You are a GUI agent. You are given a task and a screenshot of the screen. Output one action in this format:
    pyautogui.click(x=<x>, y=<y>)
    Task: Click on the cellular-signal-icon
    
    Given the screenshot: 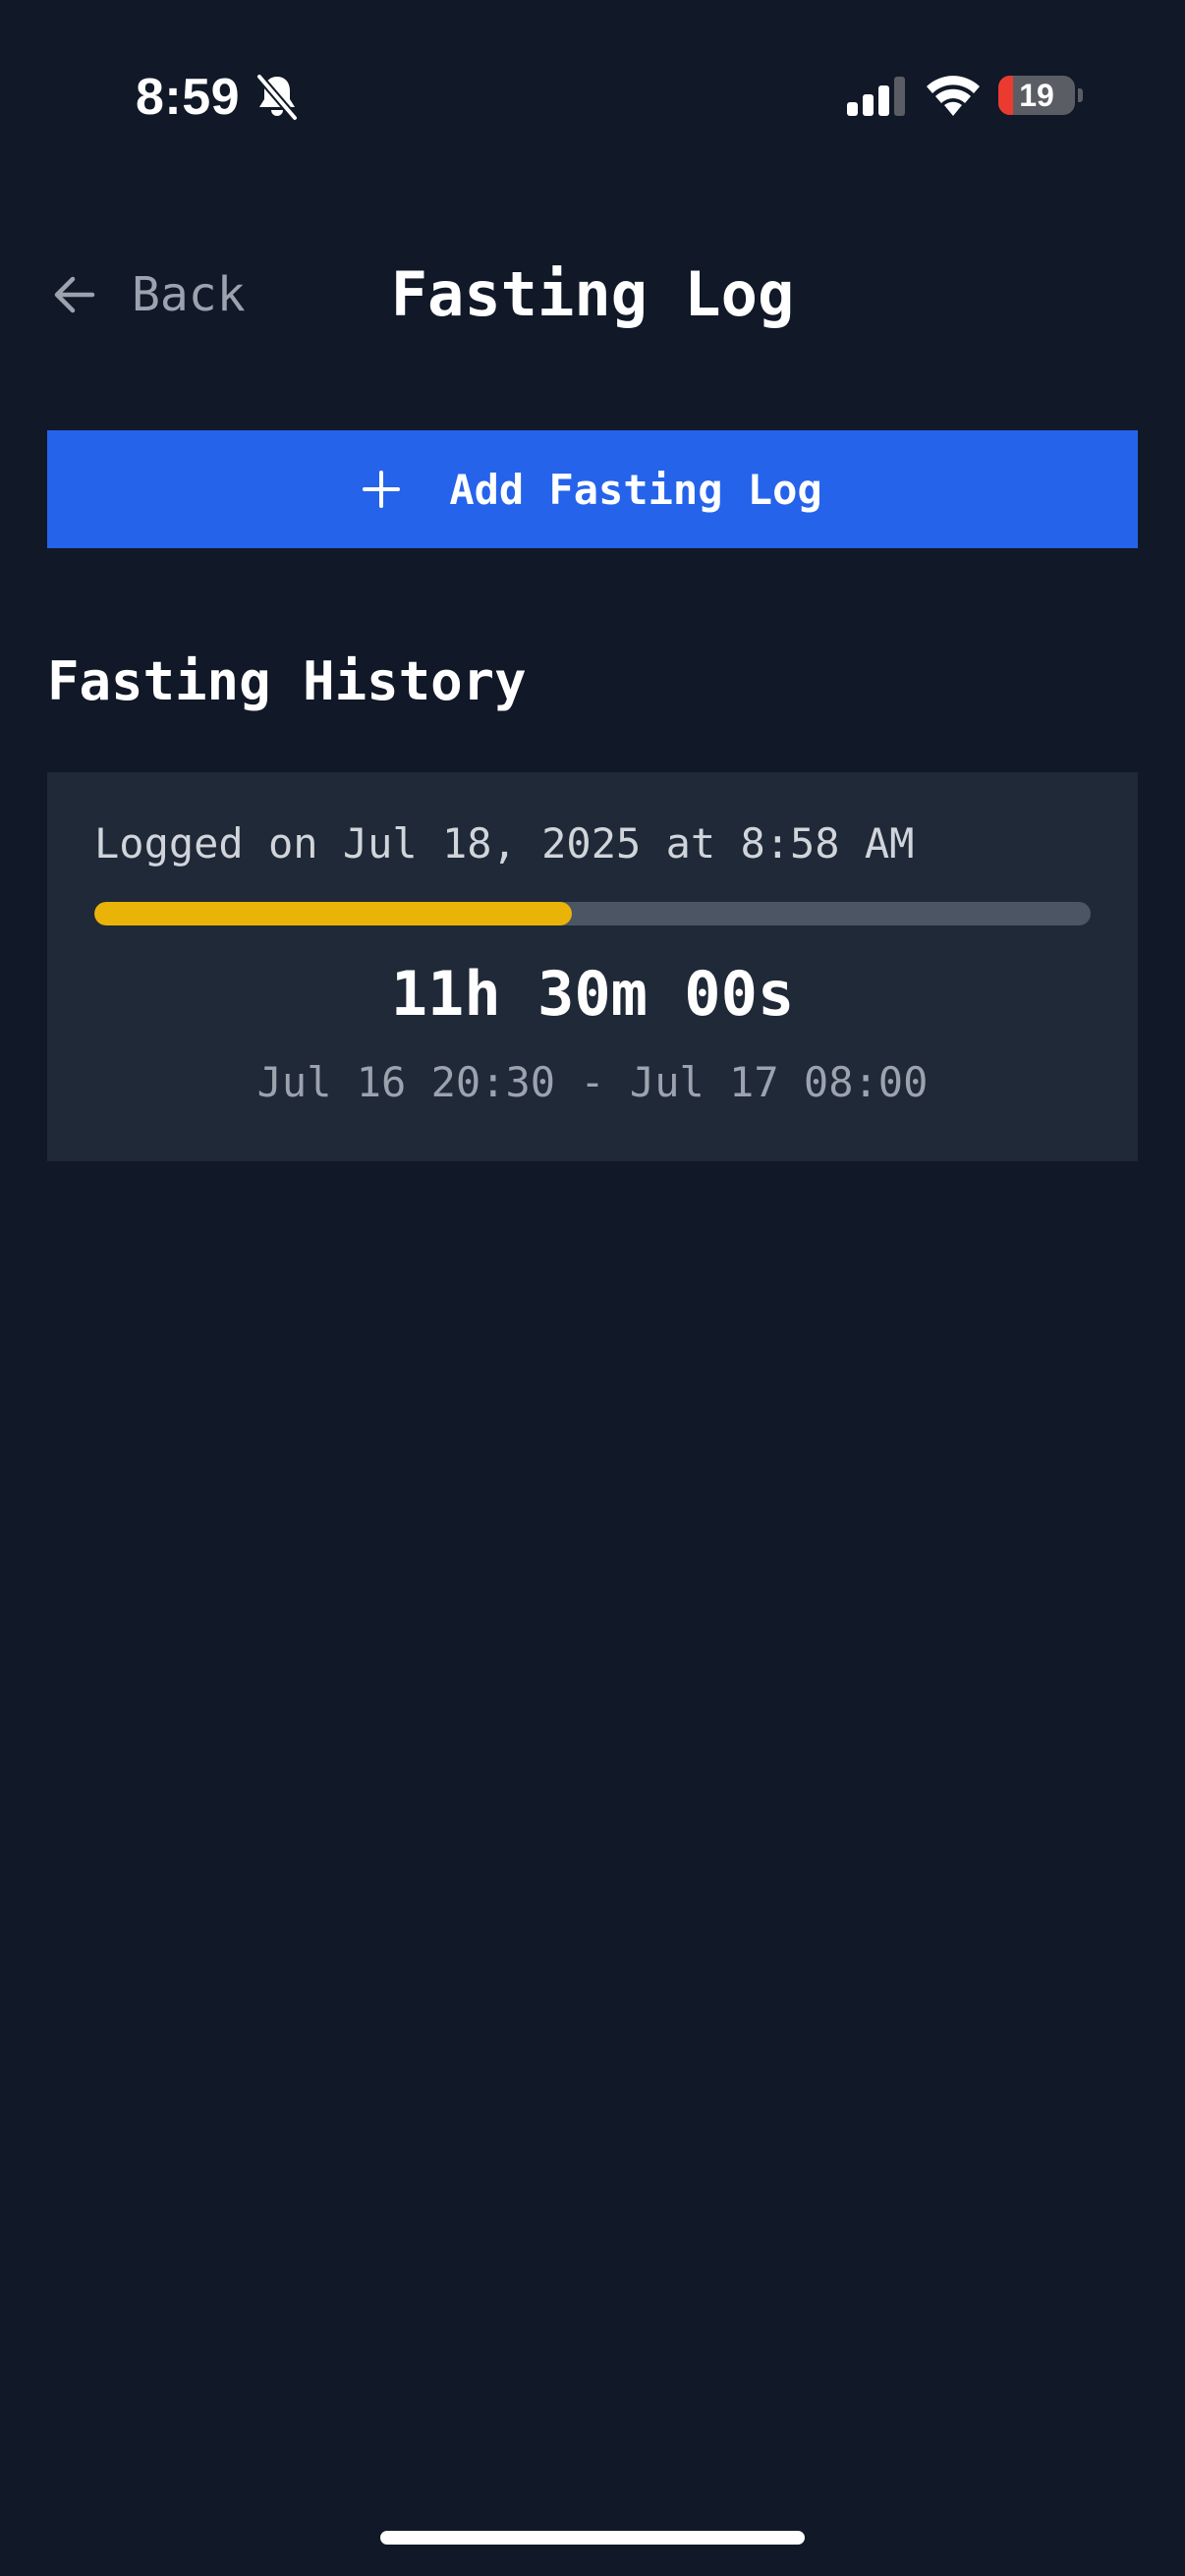 What is the action you would take?
    pyautogui.click(x=876, y=96)
    